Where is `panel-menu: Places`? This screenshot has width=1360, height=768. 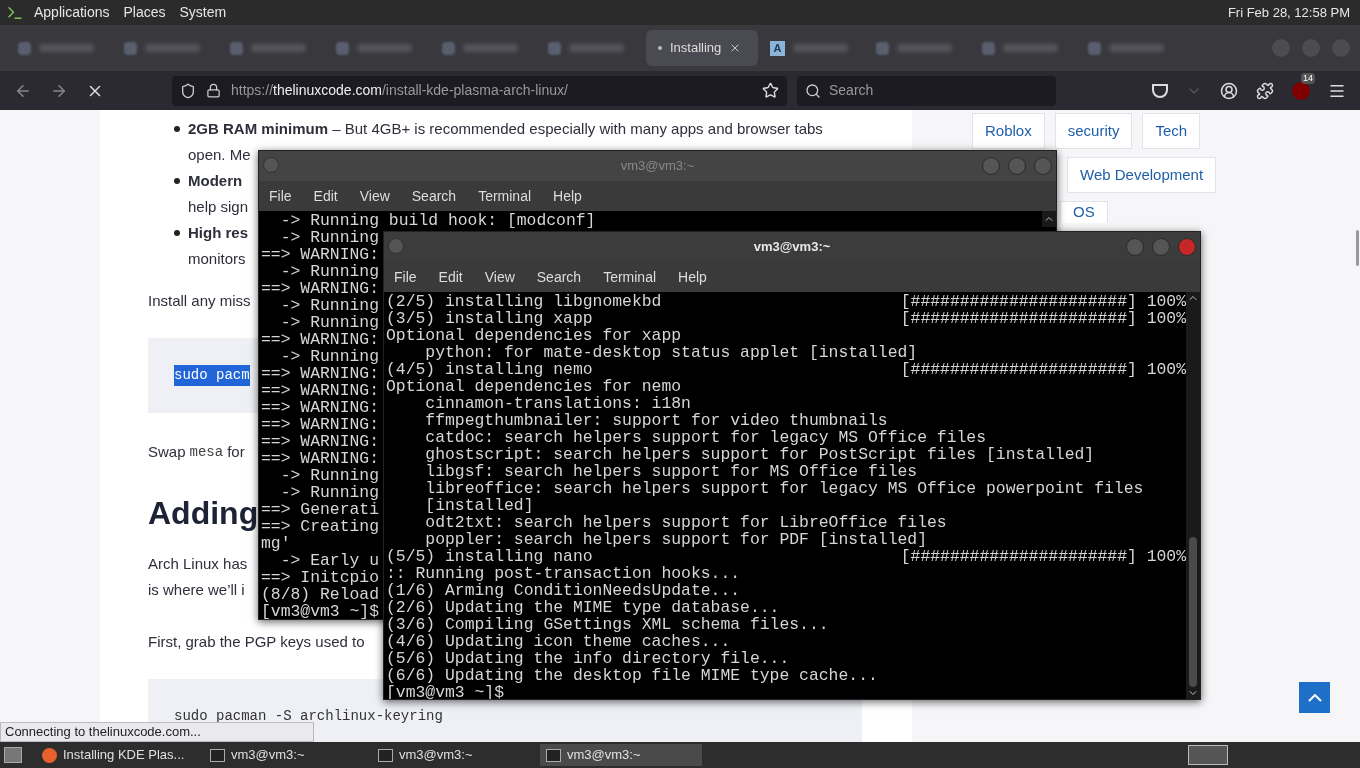 panel-menu: Places is located at coordinates (144, 12).